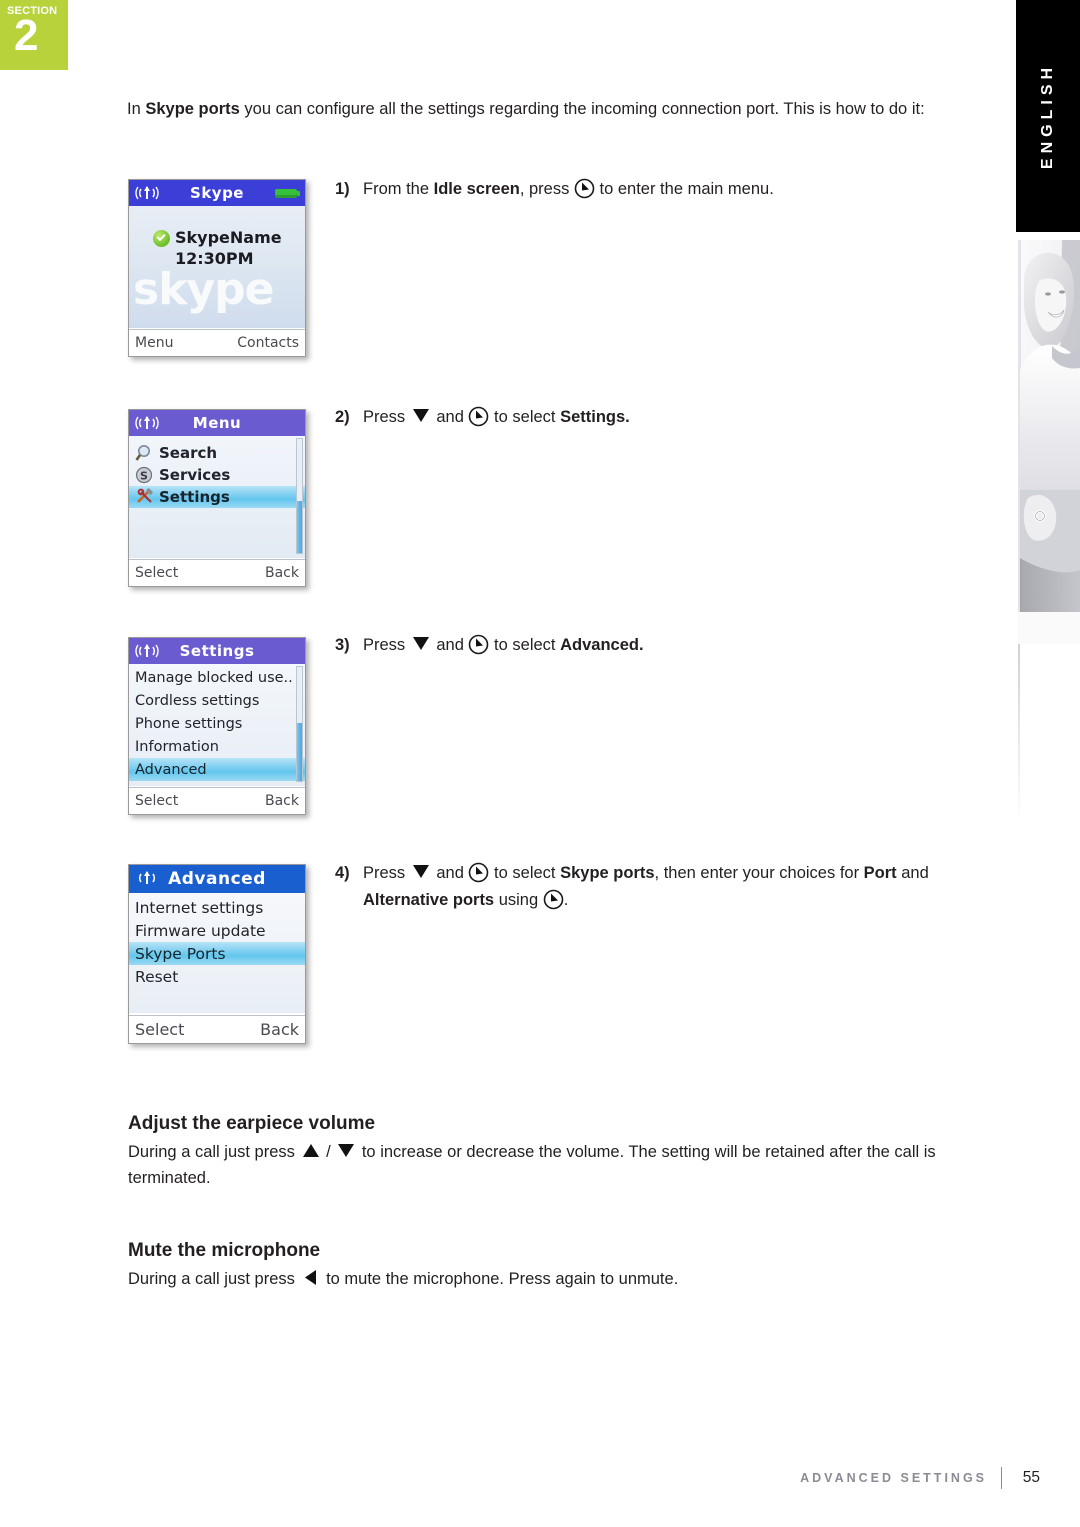  I want to click on advanced-item-internet-settings: Internet settings, so click(217, 907).